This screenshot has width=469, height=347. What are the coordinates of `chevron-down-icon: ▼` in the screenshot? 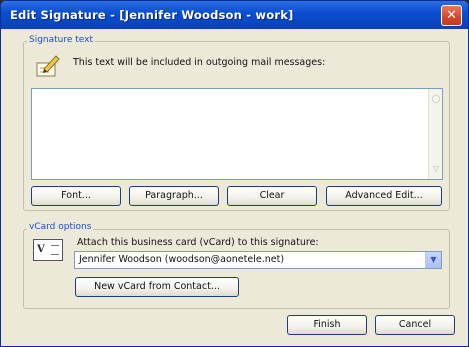 It's located at (433, 260).